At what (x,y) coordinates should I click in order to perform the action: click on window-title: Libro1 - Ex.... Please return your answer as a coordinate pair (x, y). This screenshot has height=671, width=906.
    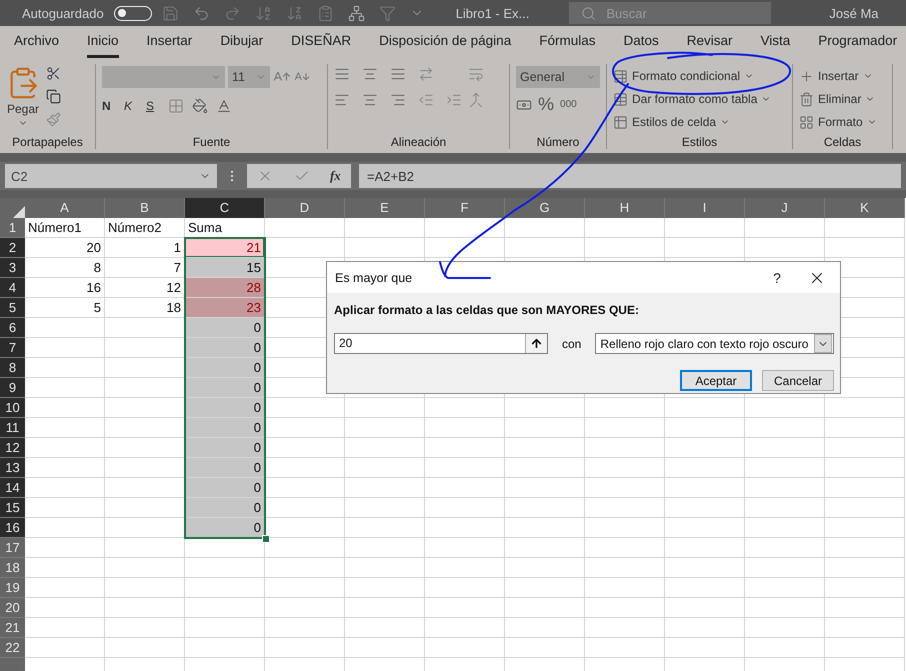
    Looking at the image, I should click on (493, 13).